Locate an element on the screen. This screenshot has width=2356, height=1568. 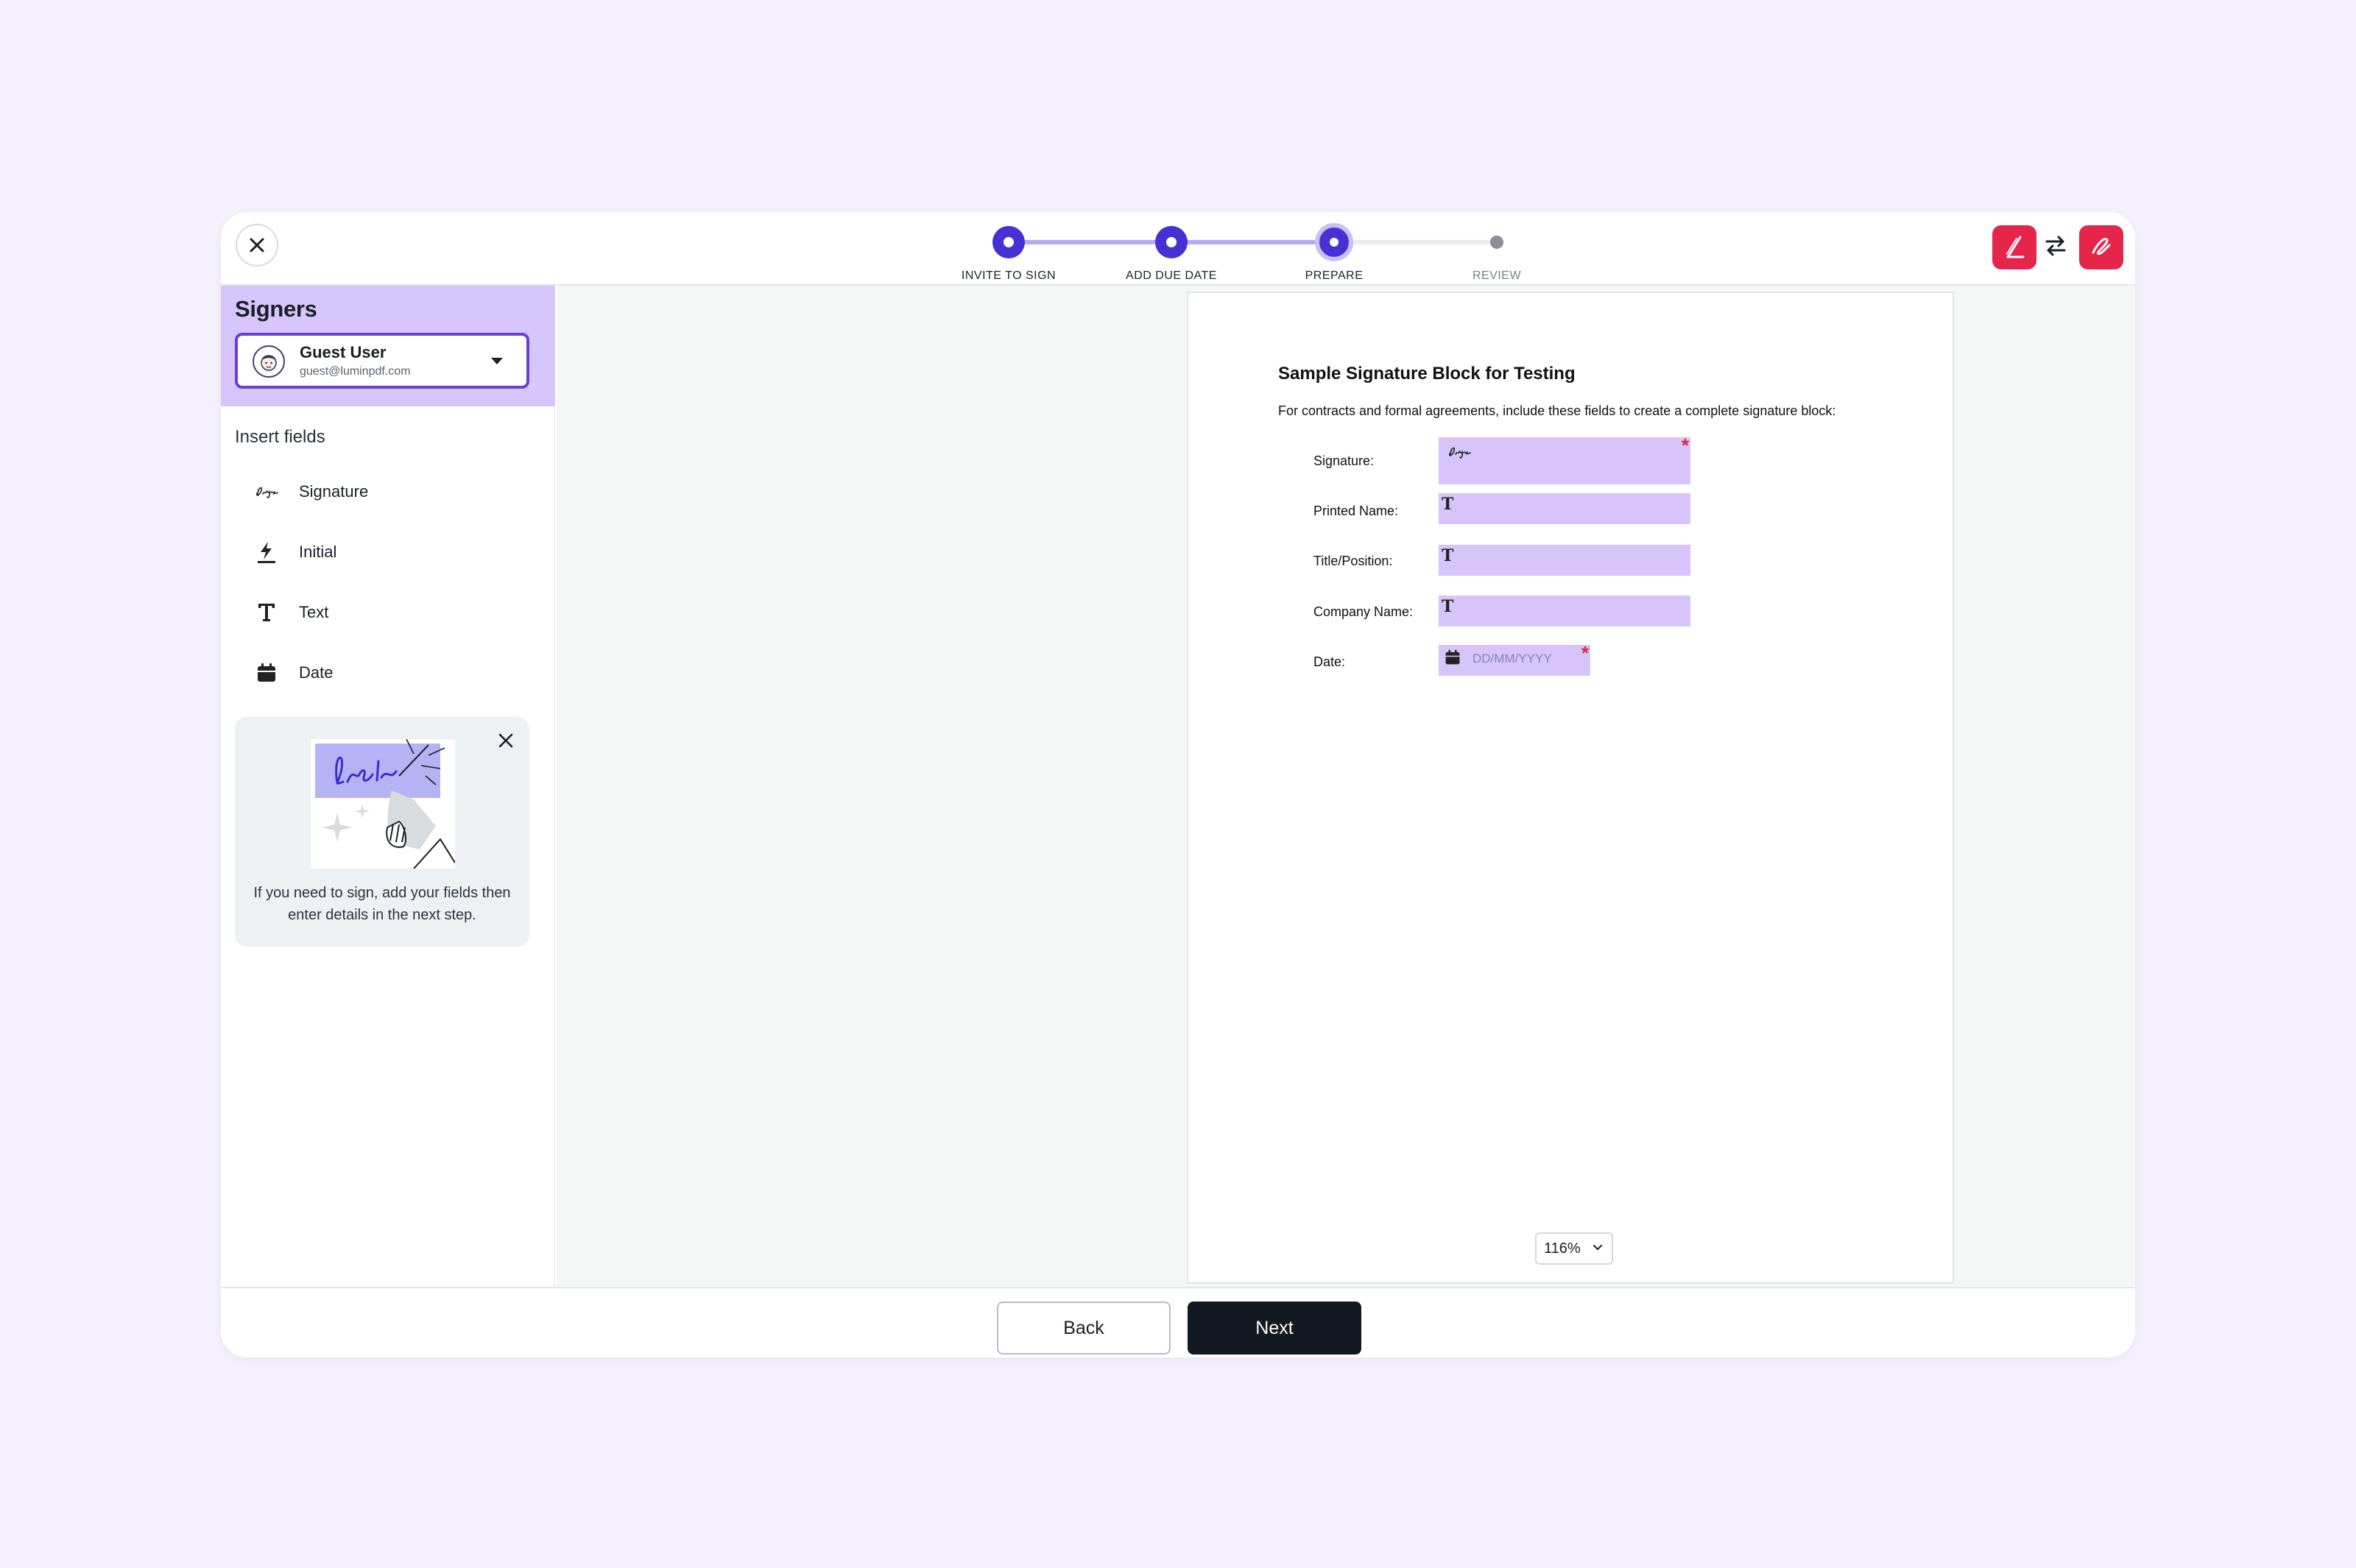
next-button: Next is located at coordinates (1274, 1329).